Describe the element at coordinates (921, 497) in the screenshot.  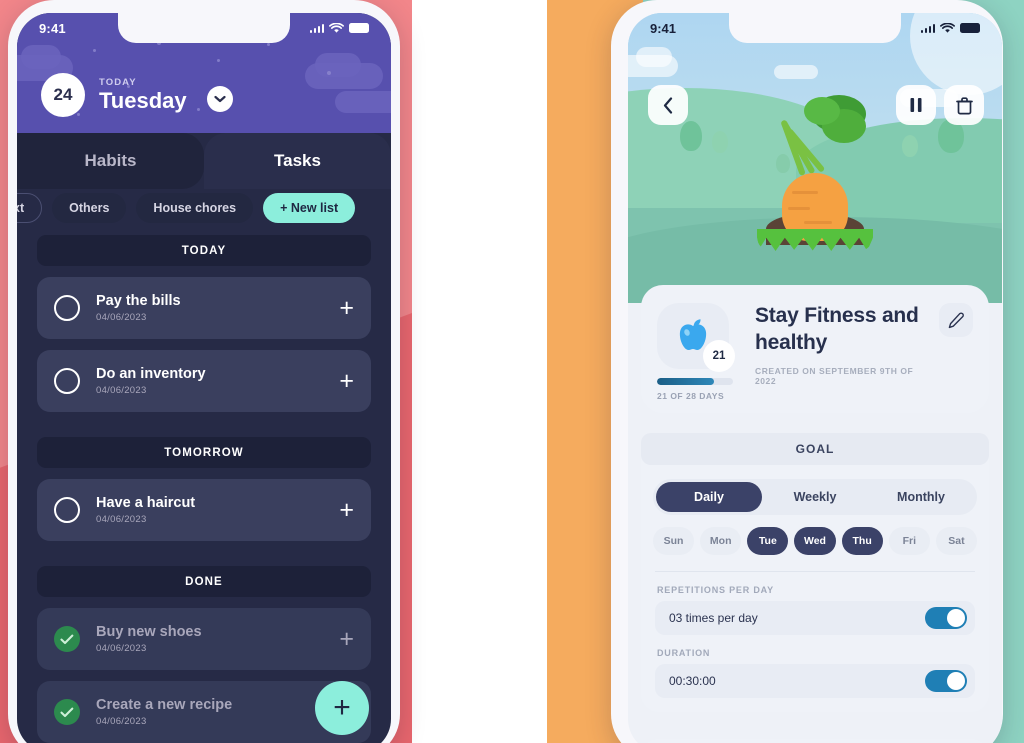
I see `frequency-monthly: Monthly` at that location.